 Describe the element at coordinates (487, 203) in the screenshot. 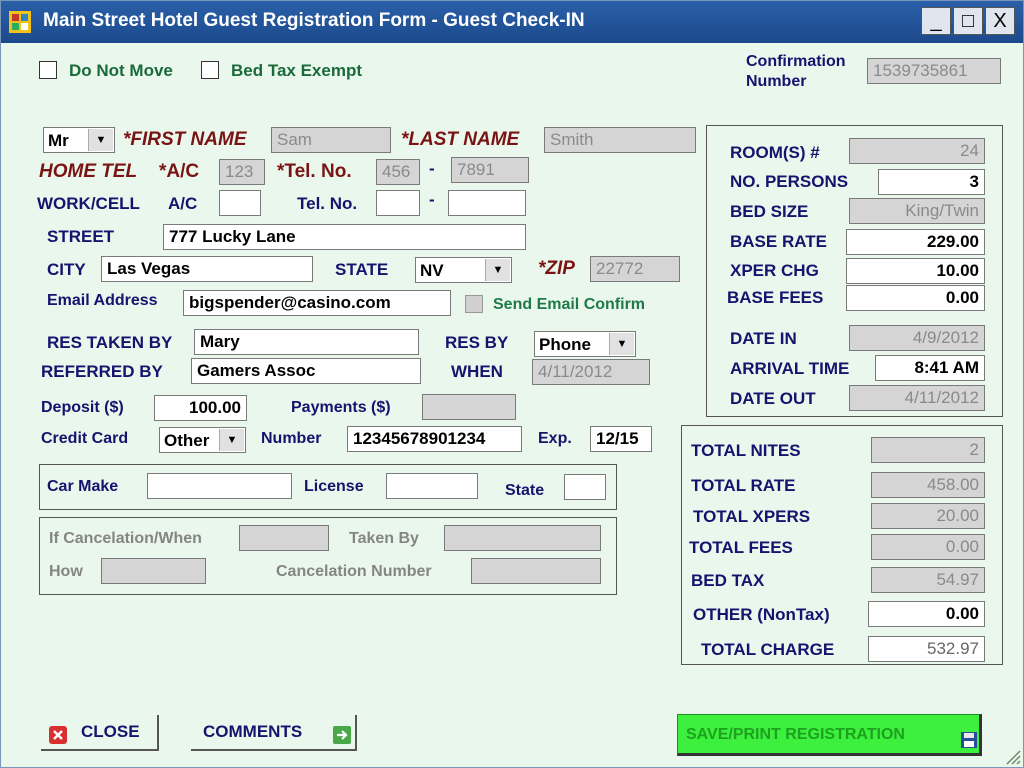

I see `work-tel-line-field` at that location.